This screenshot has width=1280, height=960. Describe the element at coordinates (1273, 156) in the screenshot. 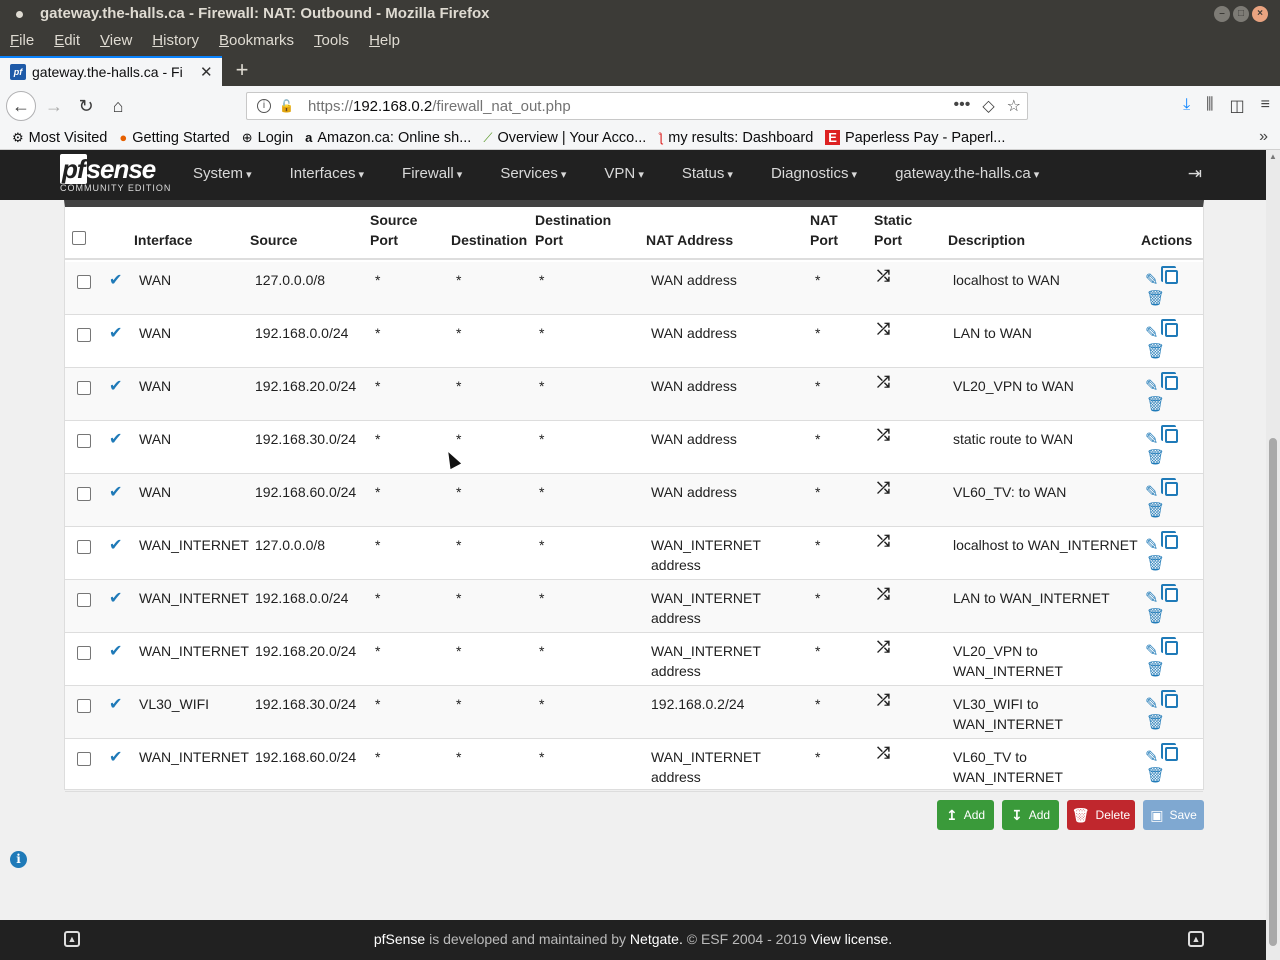

I see `scroll-up-icon: ▲` at that location.